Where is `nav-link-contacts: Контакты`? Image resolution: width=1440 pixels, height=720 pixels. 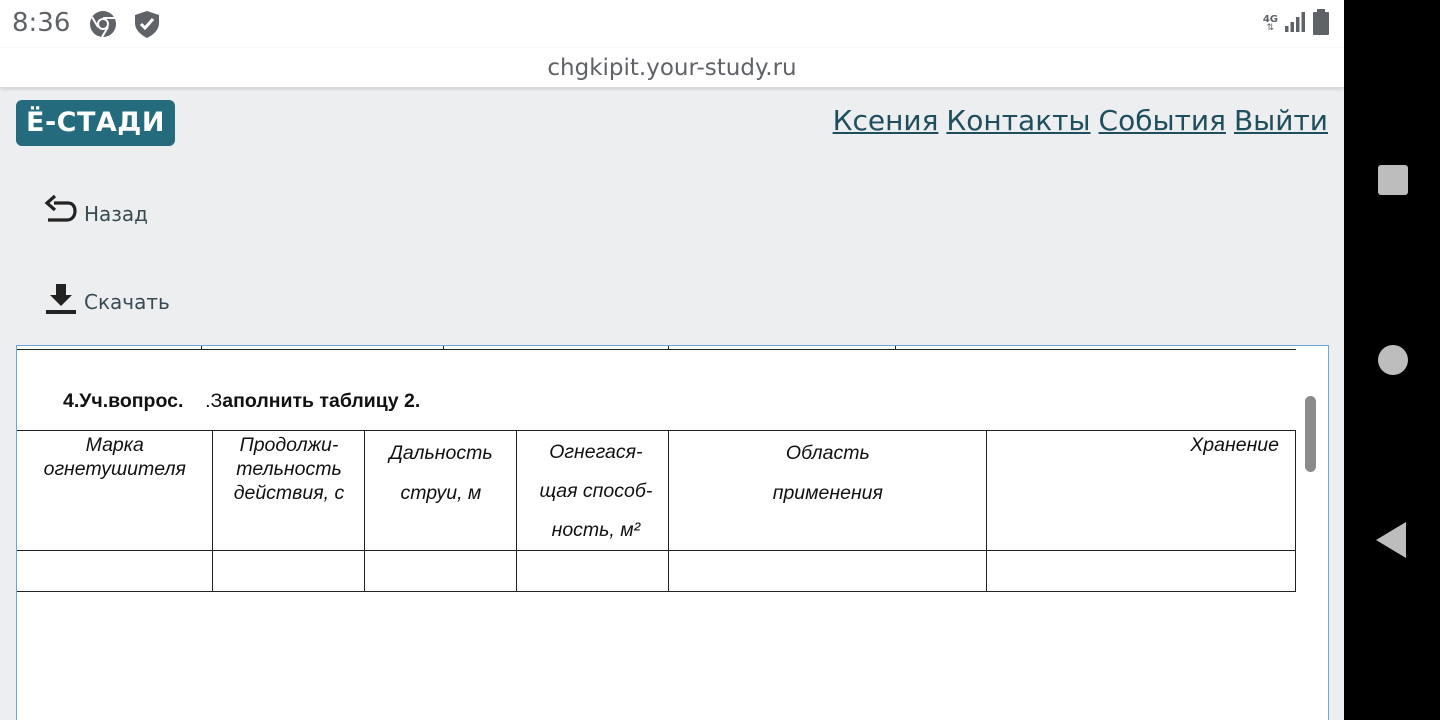
nav-link-contacts: Контакты is located at coordinates (1018, 120).